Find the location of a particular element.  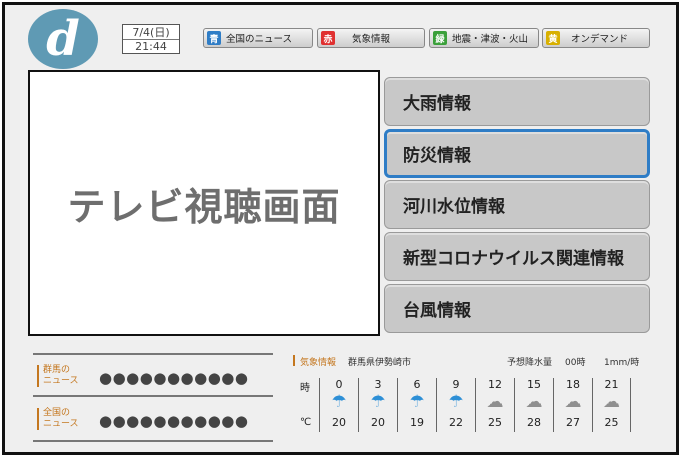

forecast-hour: 3 is located at coordinates (378, 384).